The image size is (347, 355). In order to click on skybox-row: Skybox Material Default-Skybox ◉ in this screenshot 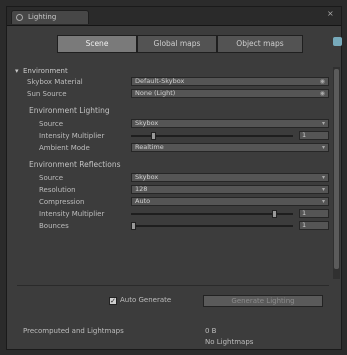, I will do `click(174, 82)`.